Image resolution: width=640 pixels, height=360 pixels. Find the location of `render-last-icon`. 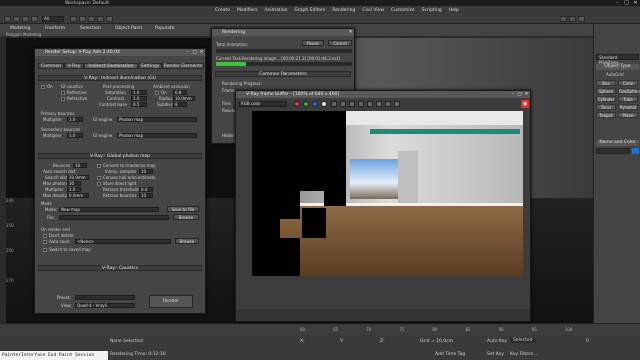

render-last-icon is located at coordinates (388, 104).